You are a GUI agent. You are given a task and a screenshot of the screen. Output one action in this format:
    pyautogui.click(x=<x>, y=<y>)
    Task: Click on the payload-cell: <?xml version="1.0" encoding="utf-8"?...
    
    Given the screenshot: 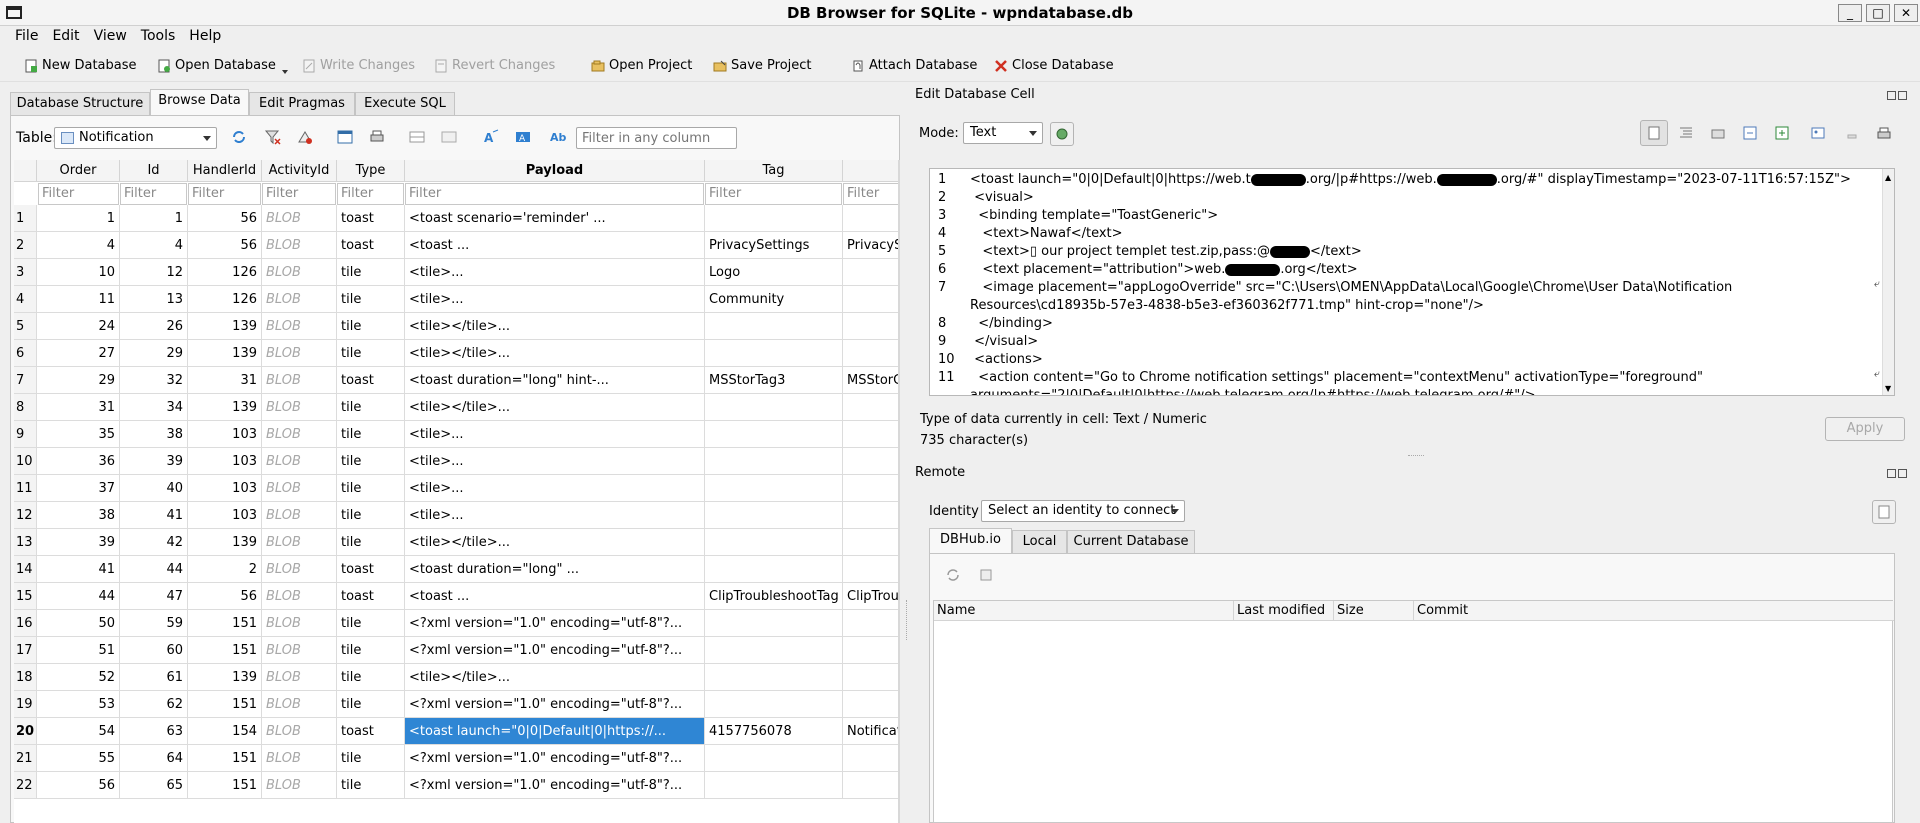 What is the action you would take?
    pyautogui.click(x=555, y=758)
    